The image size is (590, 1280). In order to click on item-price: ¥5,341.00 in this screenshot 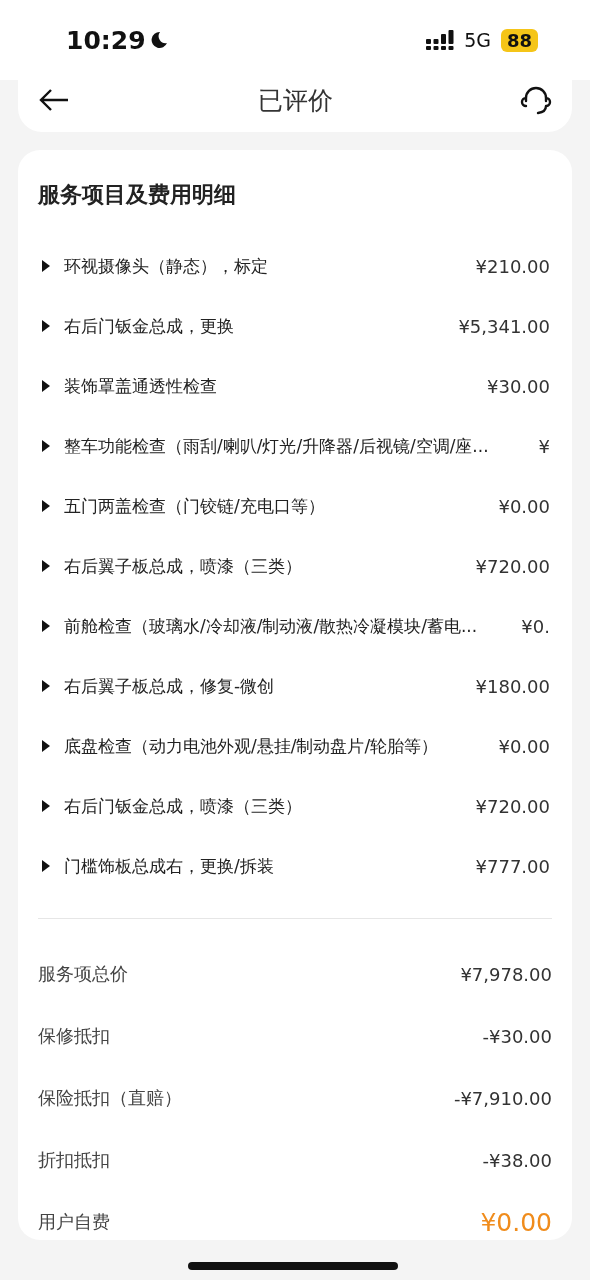, I will do `click(504, 326)`.